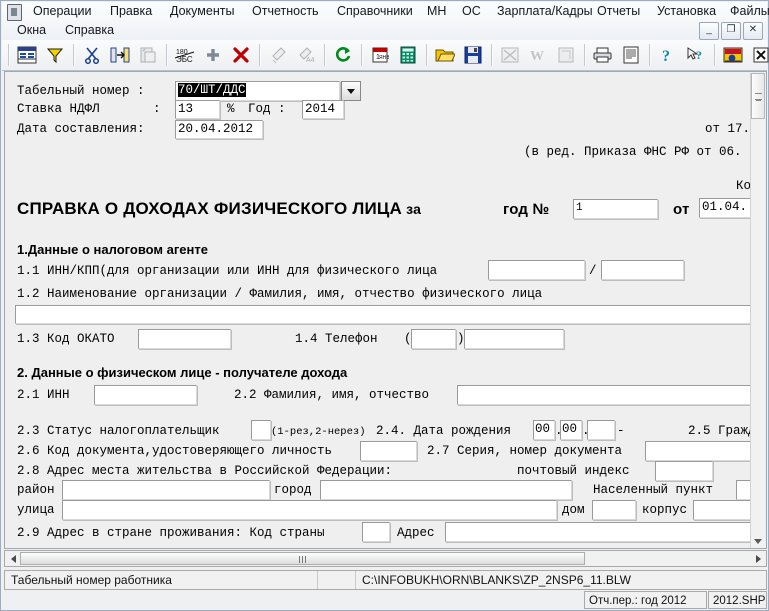  What do you see at coordinates (81, 91) in the screenshot?
I see `tab-number-label: Табельный номер :` at bounding box center [81, 91].